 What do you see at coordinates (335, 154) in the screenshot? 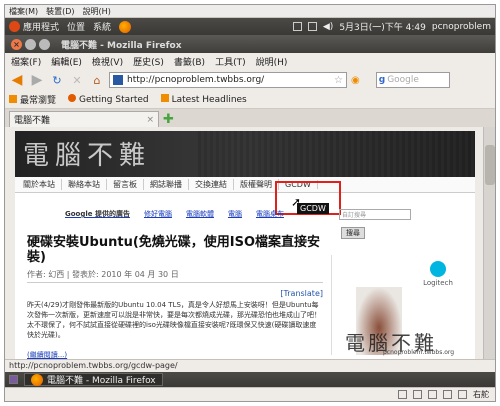
I see `banner-decoration` at bounding box center [335, 154].